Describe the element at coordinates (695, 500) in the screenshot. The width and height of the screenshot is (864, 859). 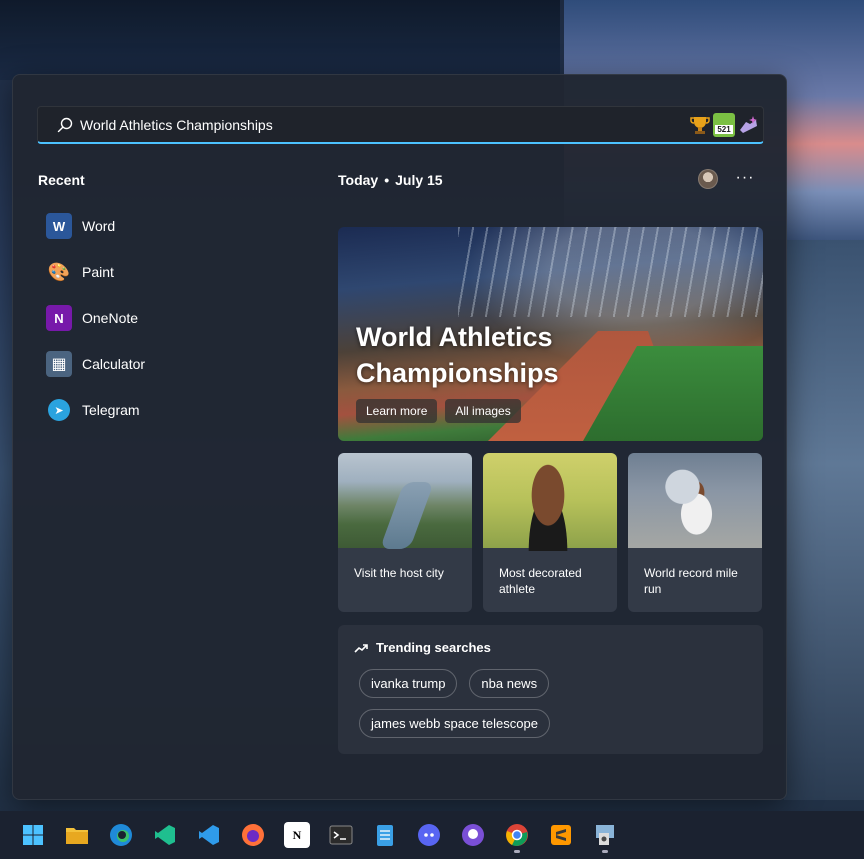
I see `runner-image` at that location.